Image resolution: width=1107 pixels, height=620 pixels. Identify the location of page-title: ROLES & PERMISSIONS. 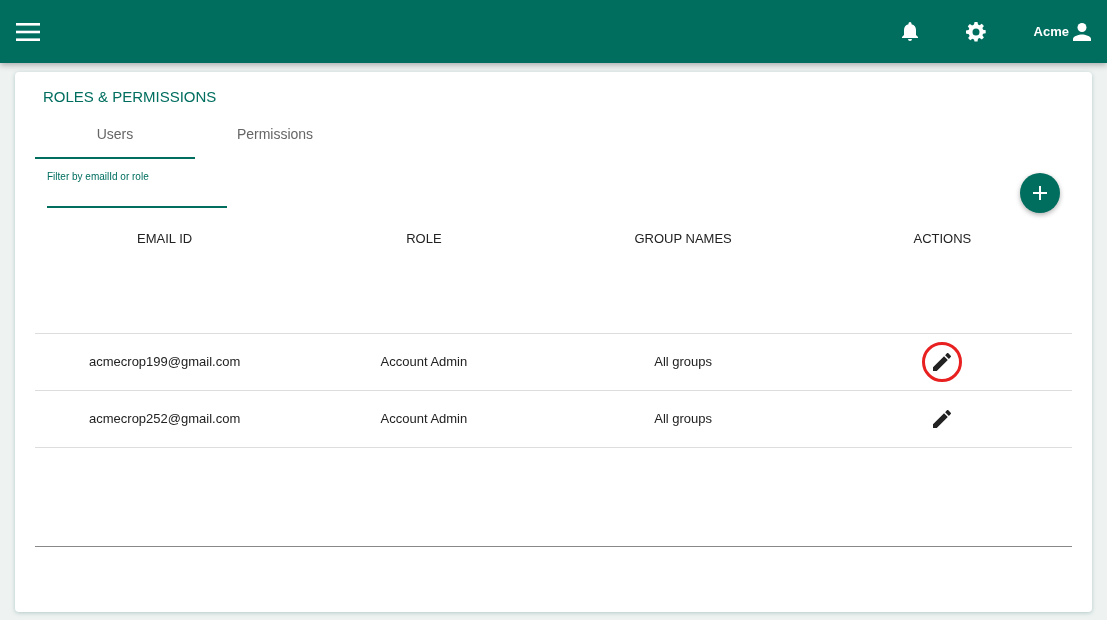
(130, 97).